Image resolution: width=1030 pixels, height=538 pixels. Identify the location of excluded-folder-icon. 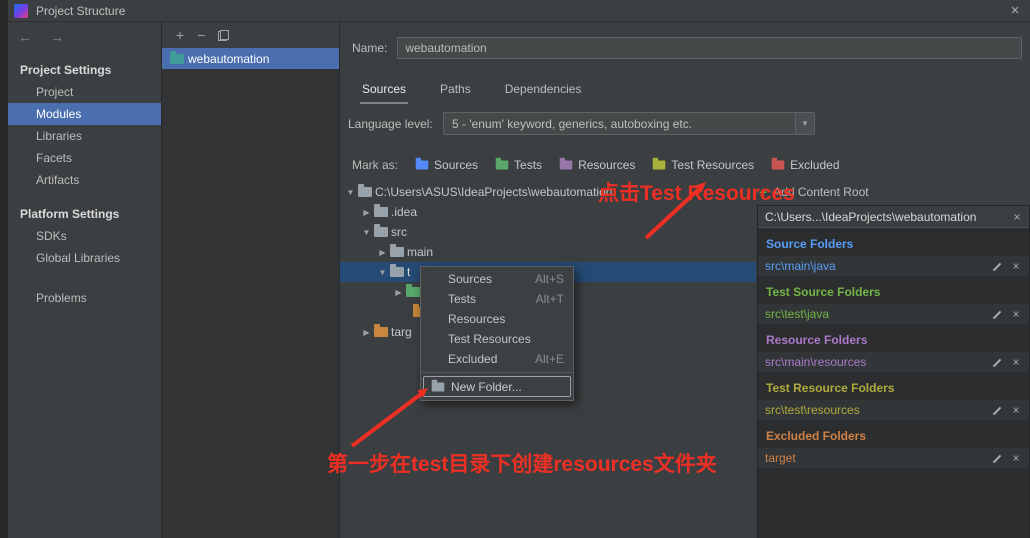
(778, 163).